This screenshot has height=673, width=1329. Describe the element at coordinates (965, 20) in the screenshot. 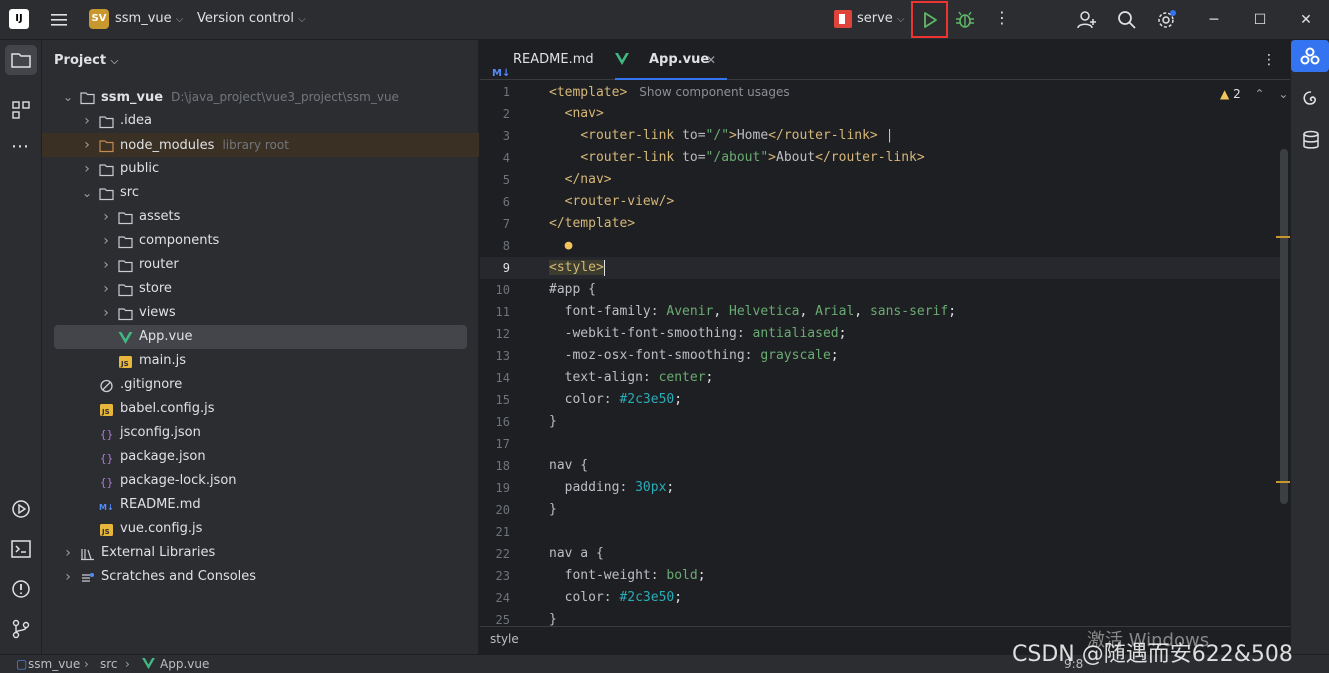

I see `debug-icon` at that location.